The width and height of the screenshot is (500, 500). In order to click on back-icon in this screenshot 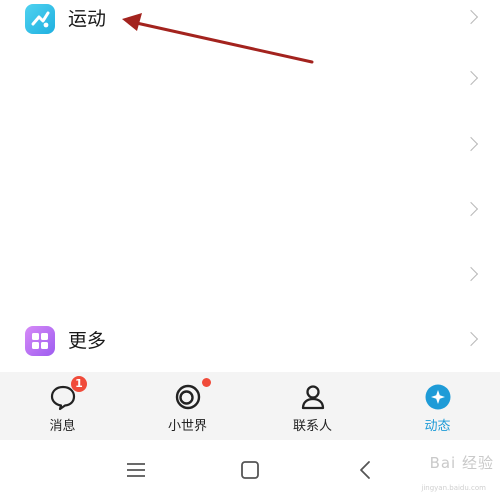, I will do `click(367, 470)`.